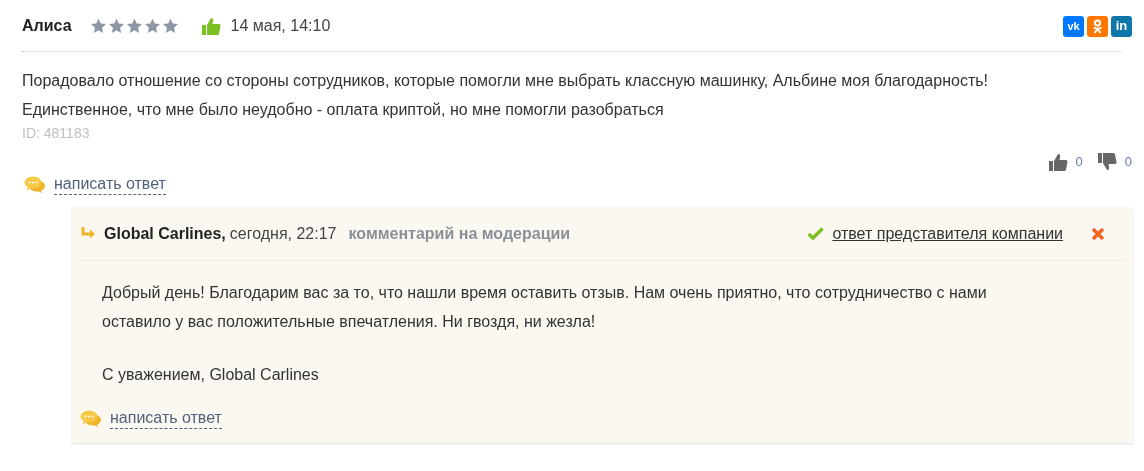 The height and width of the screenshot is (471, 1144). Describe the element at coordinates (56, 133) in the screenshot. I see `review-id: ID: 481183` at that location.